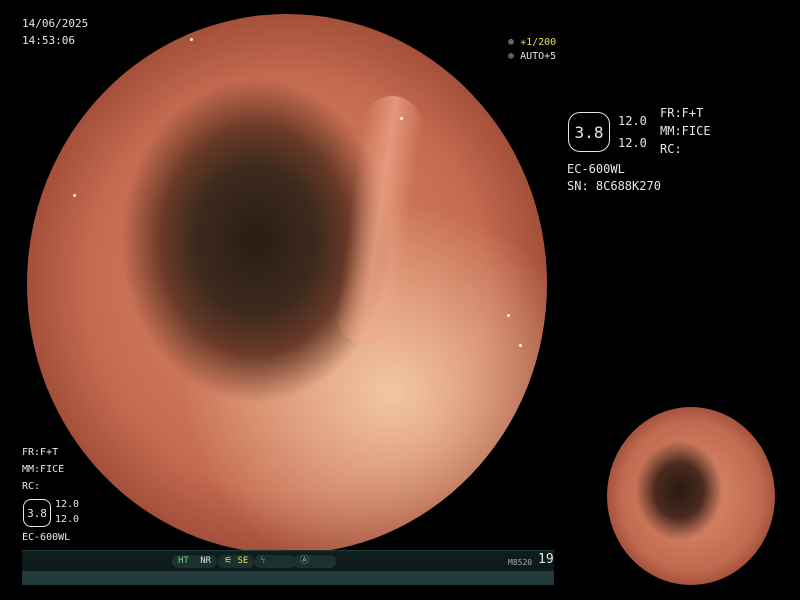 Image resolution: width=800 pixels, height=600 pixels. What do you see at coordinates (682, 113) in the screenshot?
I see `right-fr: FR:F+T` at bounding box center [682, 113].